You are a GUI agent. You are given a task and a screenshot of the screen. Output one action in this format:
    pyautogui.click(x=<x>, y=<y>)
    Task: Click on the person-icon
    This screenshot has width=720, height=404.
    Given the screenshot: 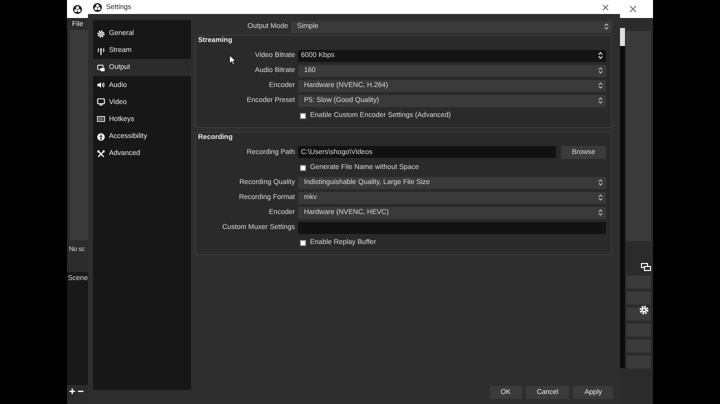 What is the action you would take?
    pyautogui.click(x=101, y=136)
    